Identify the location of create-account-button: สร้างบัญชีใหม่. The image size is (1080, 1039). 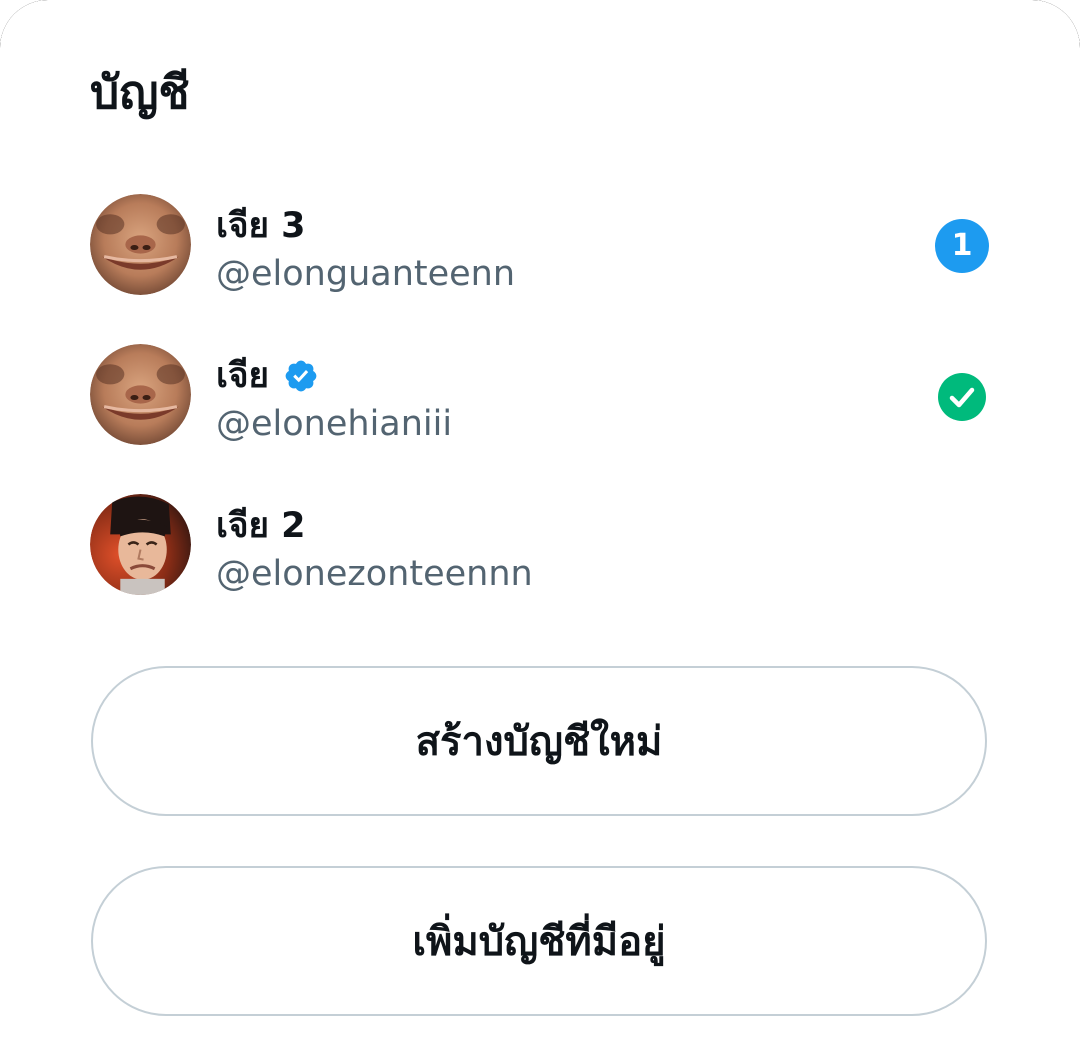
(539, 741).